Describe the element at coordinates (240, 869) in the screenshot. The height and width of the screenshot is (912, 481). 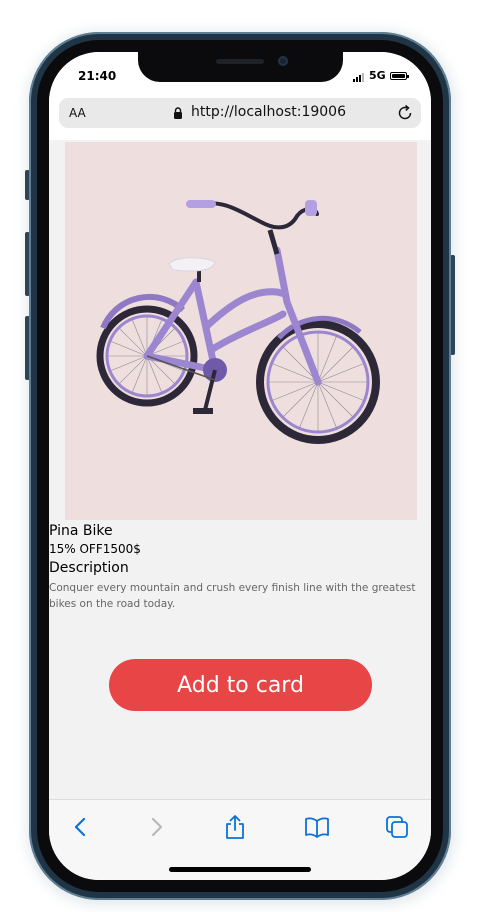
I see `home-indicator` at that location.